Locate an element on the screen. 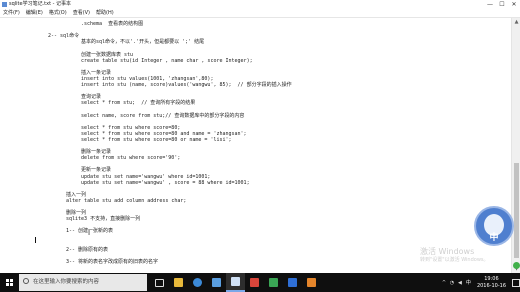  activation-watermark: 激活 Windows 转到"设置"以激活 Windows。 is located at coordinates (460, 255).